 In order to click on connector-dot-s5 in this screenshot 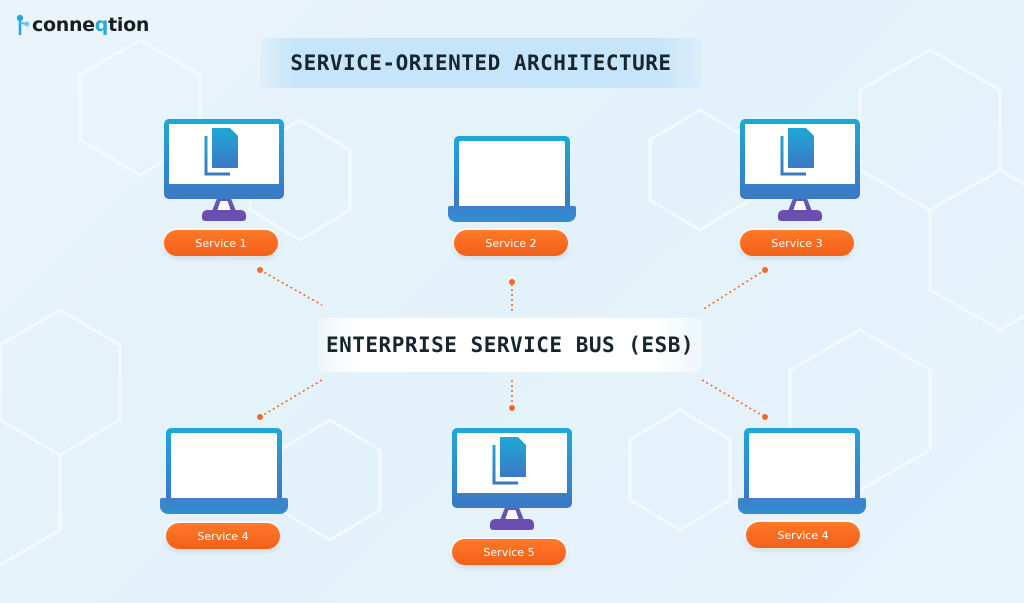, I will do `click(512, 408)`.